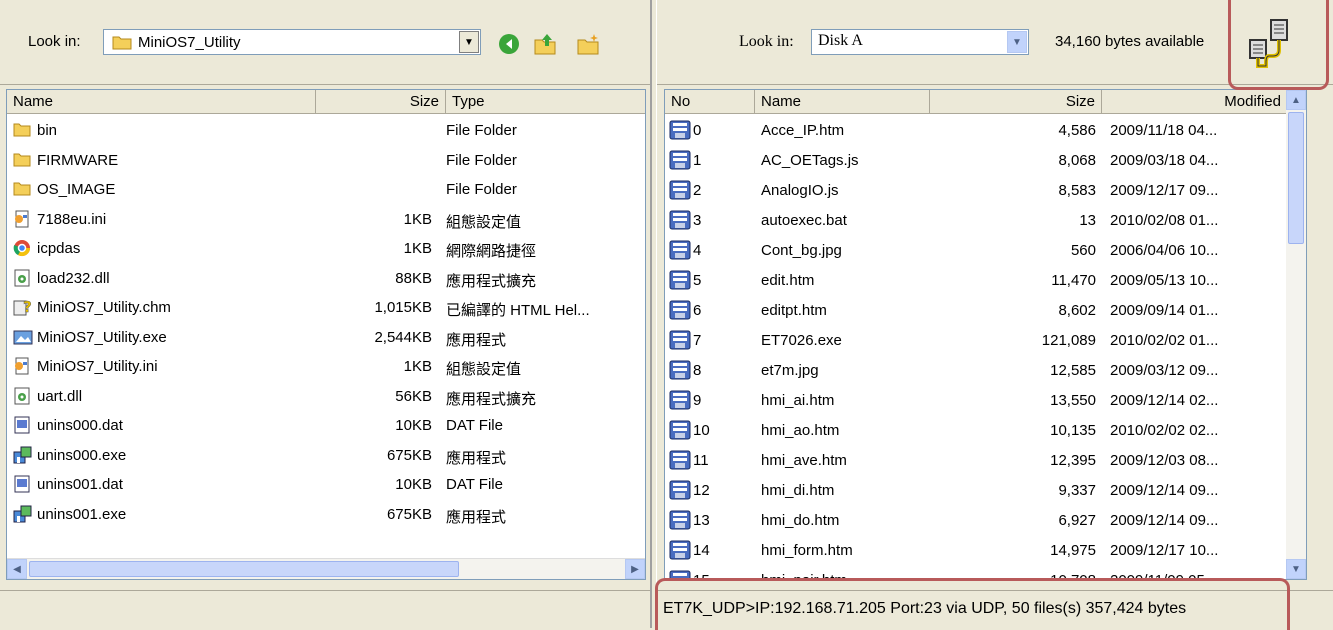  Describe the element at coordinates (1077, 160) in the screenshot. I see `file-size: 8,068` at that location.